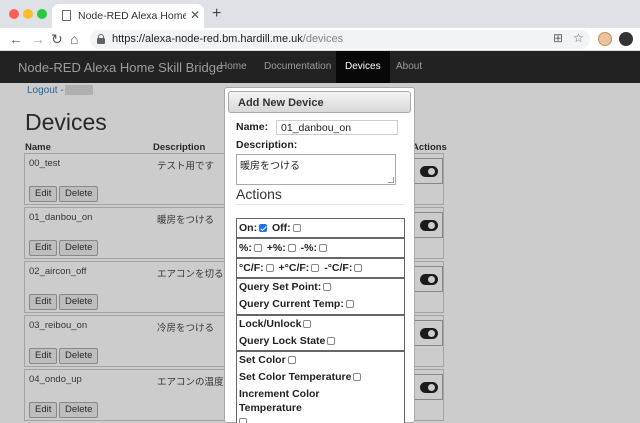 The width and height of the screenshot is (640, 423). Describe the element at coordinates (323, 248) in the screenshot. I see `decrement-percent-checkbox` at that location.